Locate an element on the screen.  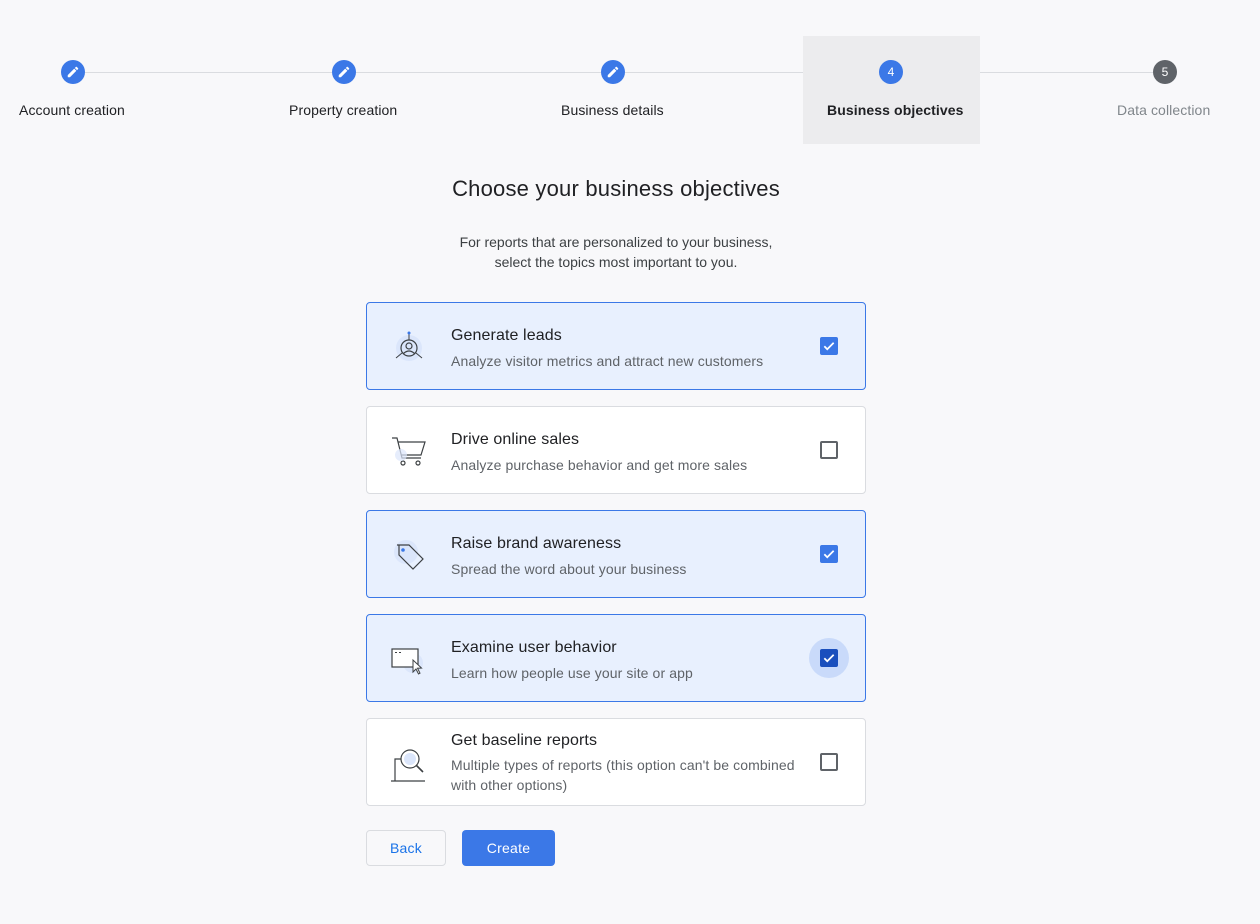
step-business-details: Business details is located at coordinates (615, 90).